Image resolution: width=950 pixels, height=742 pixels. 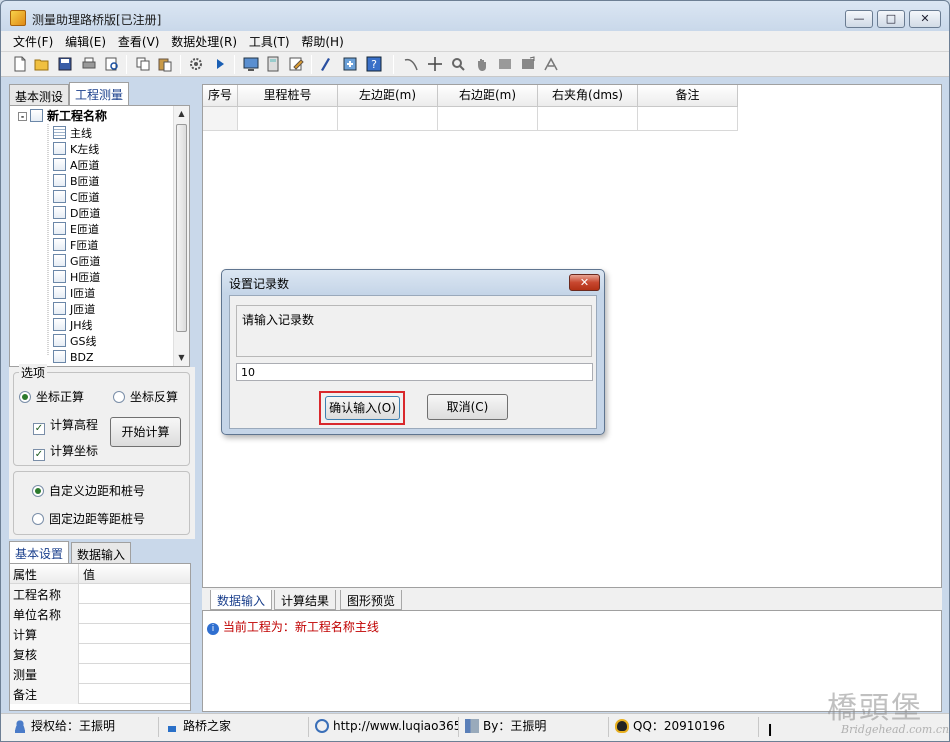 What do you see at coordinates (688, 96) in the screenshot?
I see `column-header-remark: 备注` at bounding box center [688, 96].